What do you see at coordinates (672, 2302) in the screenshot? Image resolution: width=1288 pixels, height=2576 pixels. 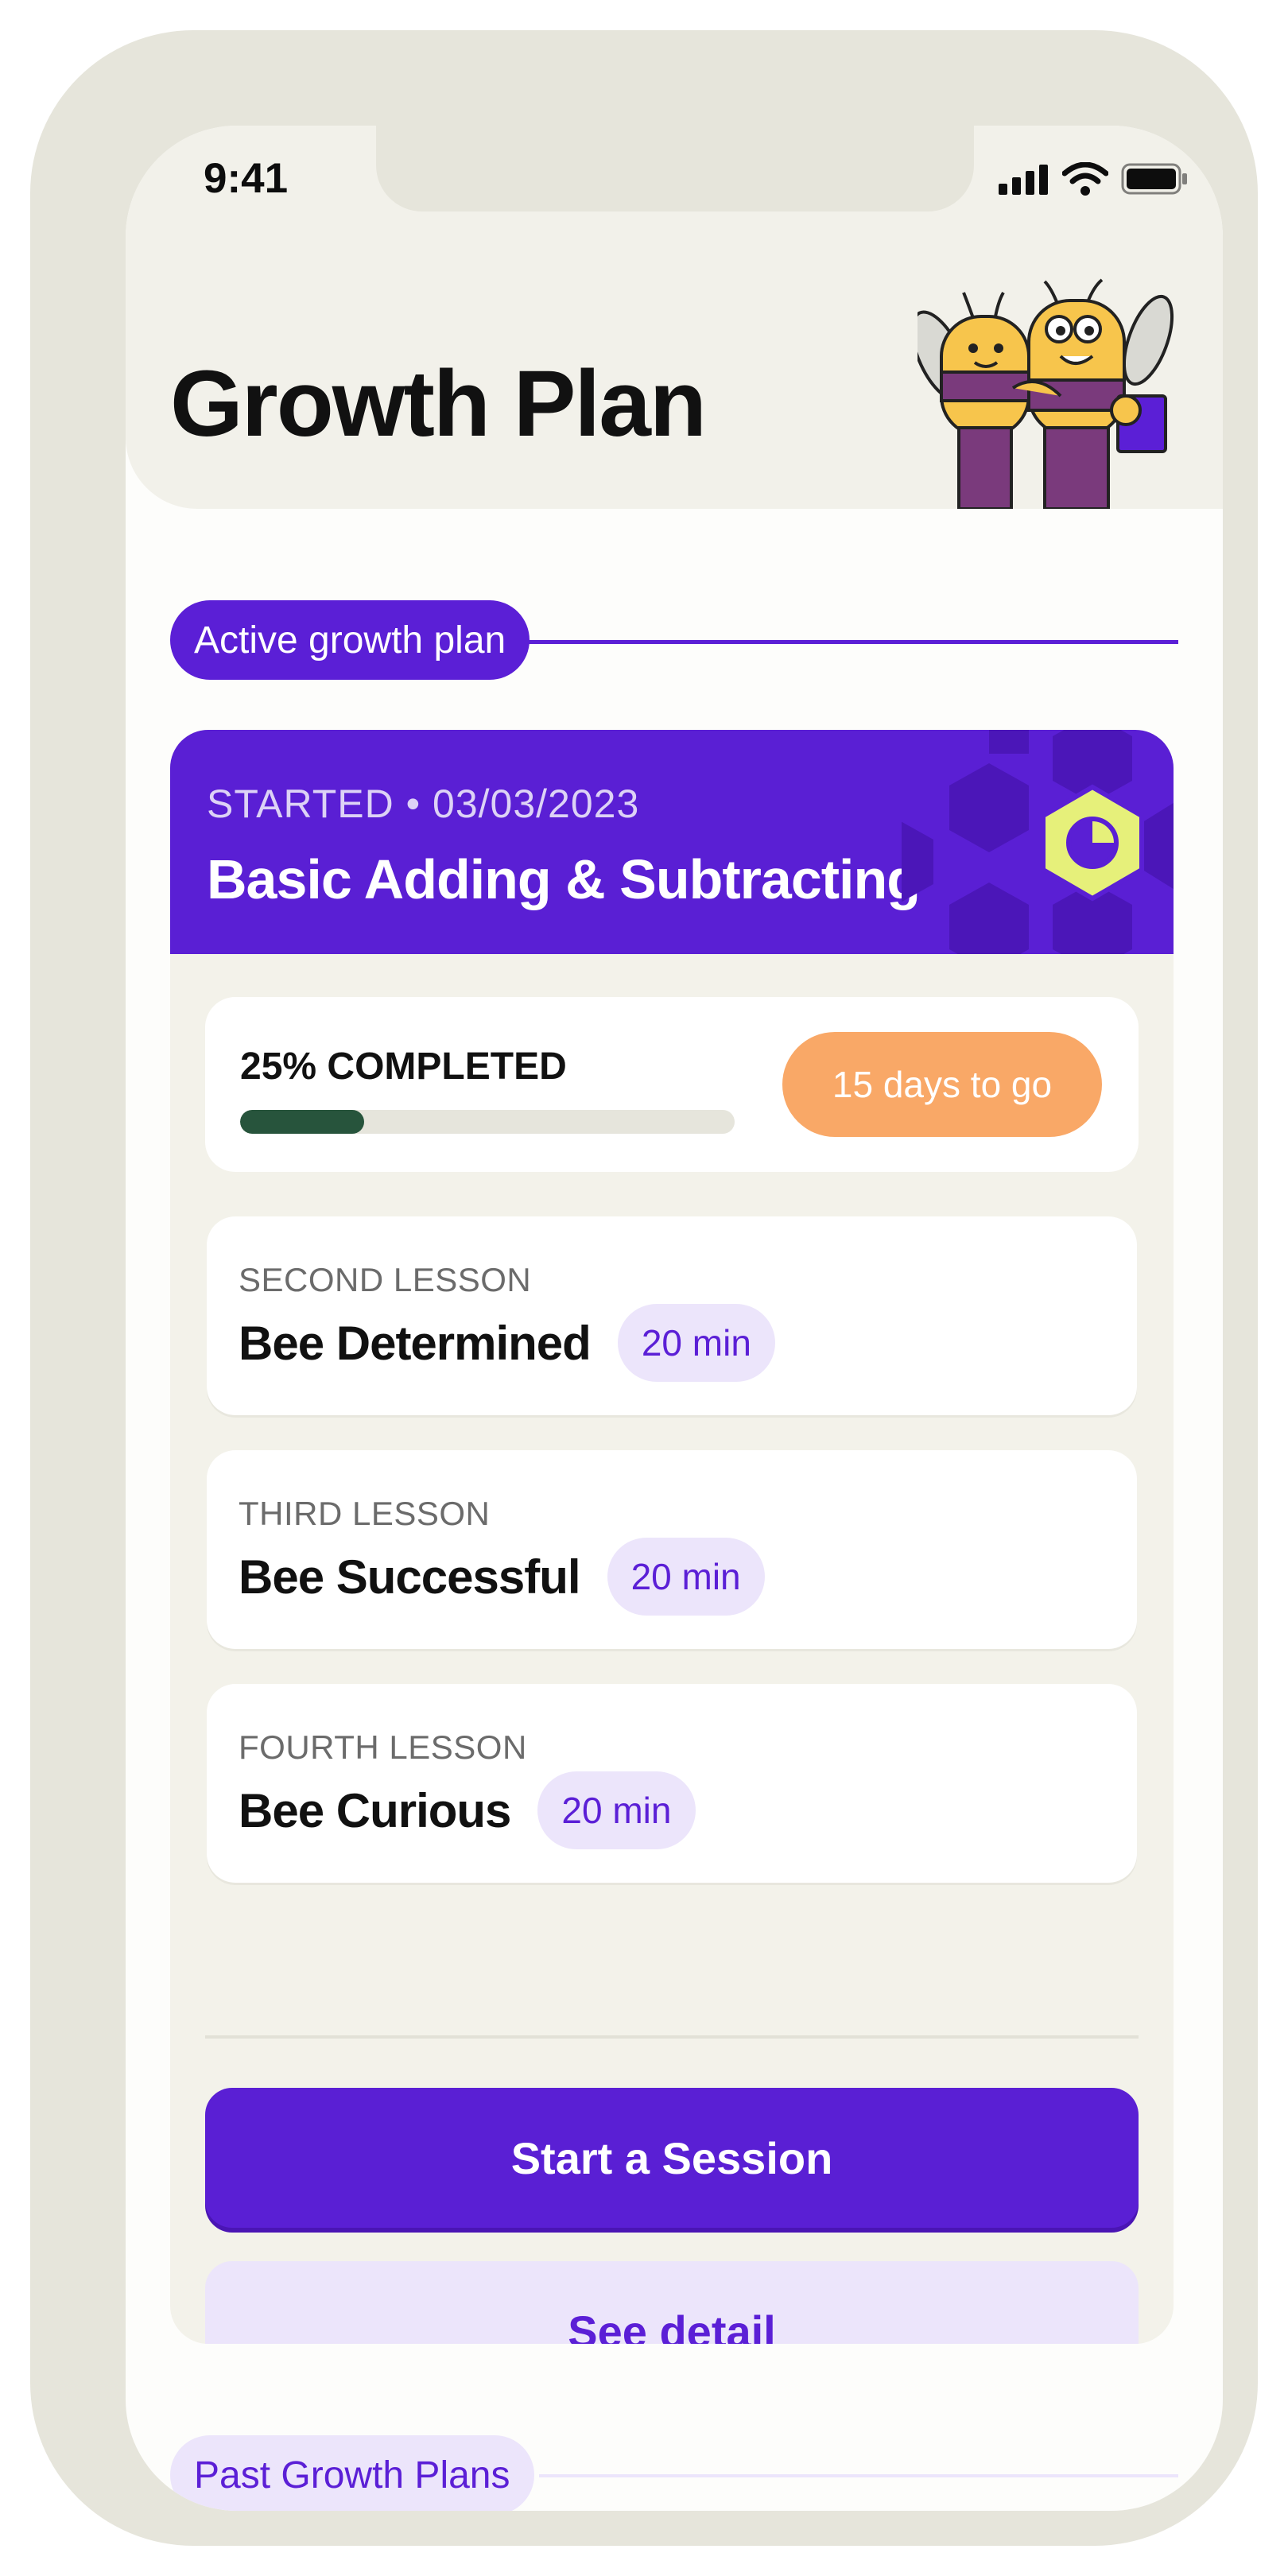 I see `see-detail-button: See detail` at bounding box center [672, 2302].